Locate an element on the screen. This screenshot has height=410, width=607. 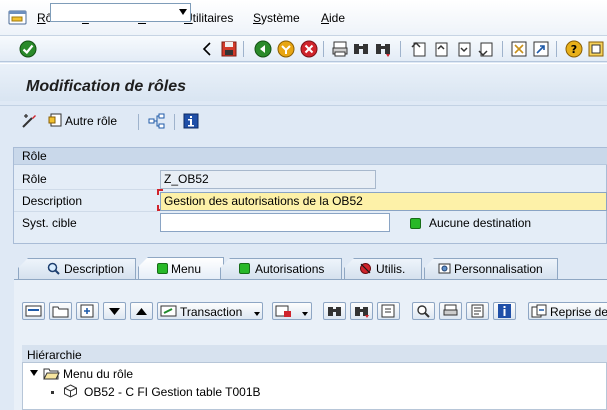
destination-status: Aucune destination is located at coordinates (480, 223).